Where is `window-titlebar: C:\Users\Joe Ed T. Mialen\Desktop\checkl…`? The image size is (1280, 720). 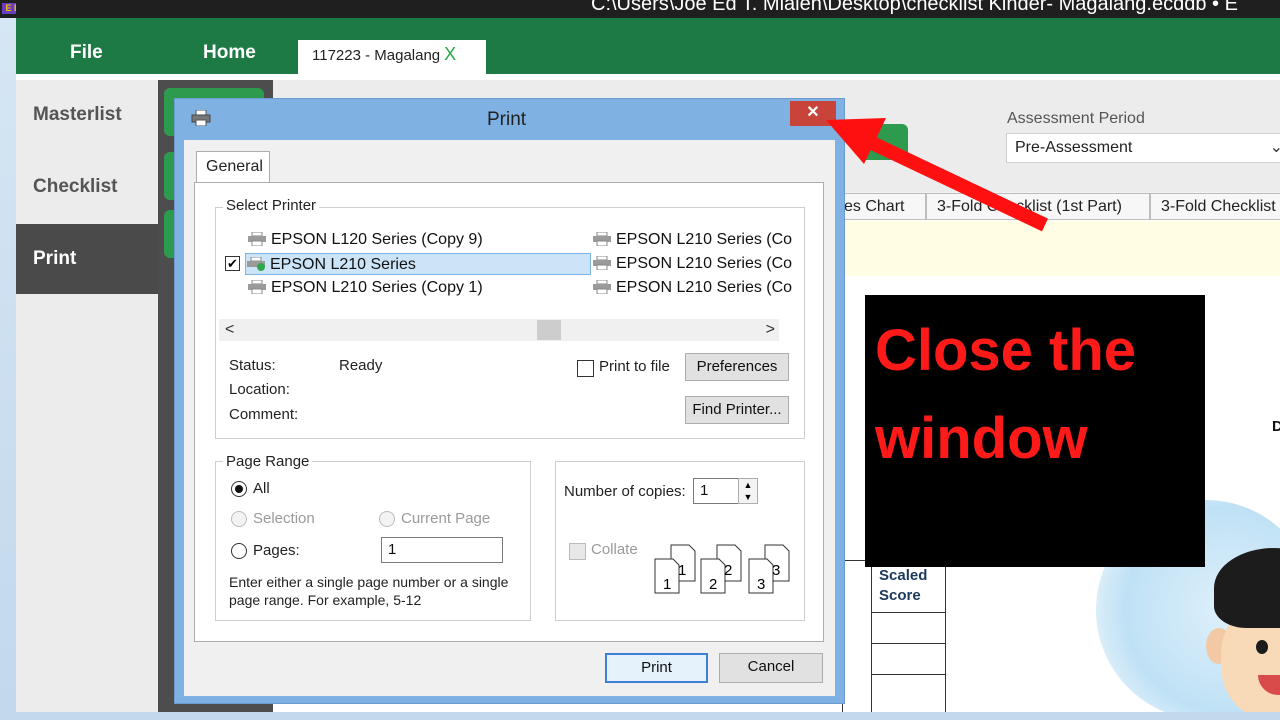 window-titlebar: C:\Users\Joe Ed T. Mialen\Desktop\checkl… is located at coordinates (648, 9).